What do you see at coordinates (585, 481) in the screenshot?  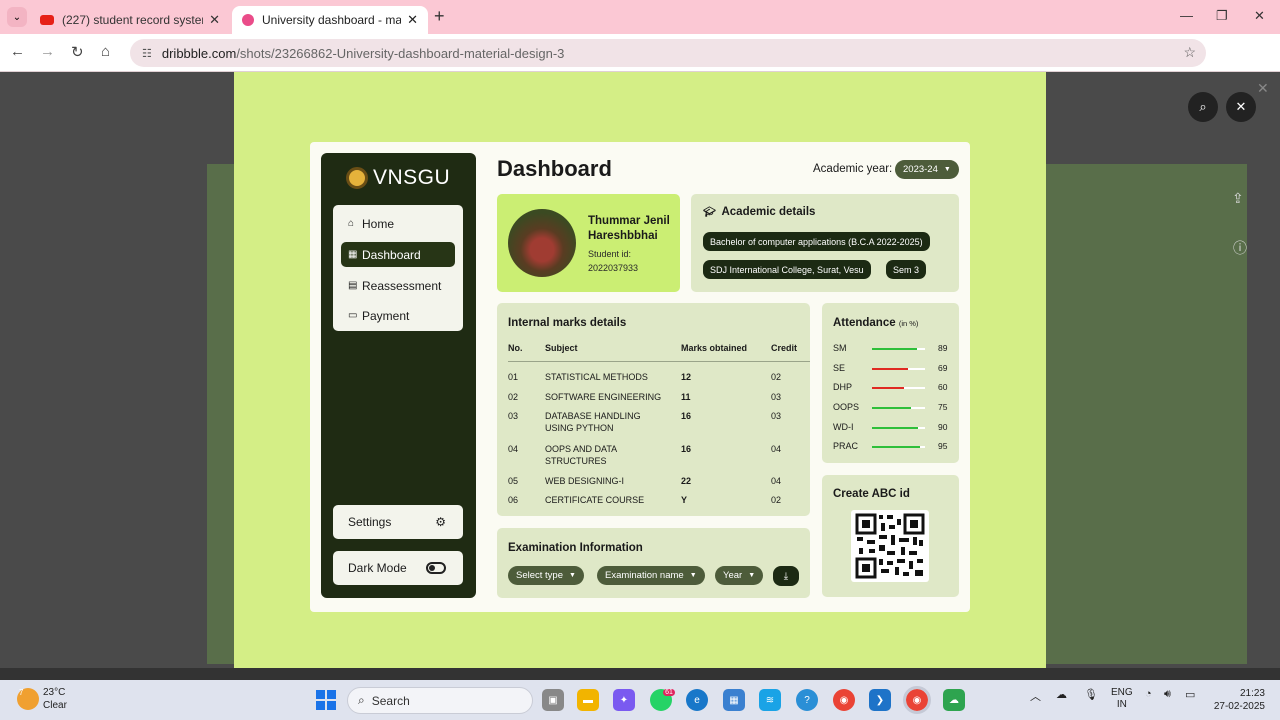 I see `cell-subject: WEB DESIGNING-I` at bounding box center [585, 481].